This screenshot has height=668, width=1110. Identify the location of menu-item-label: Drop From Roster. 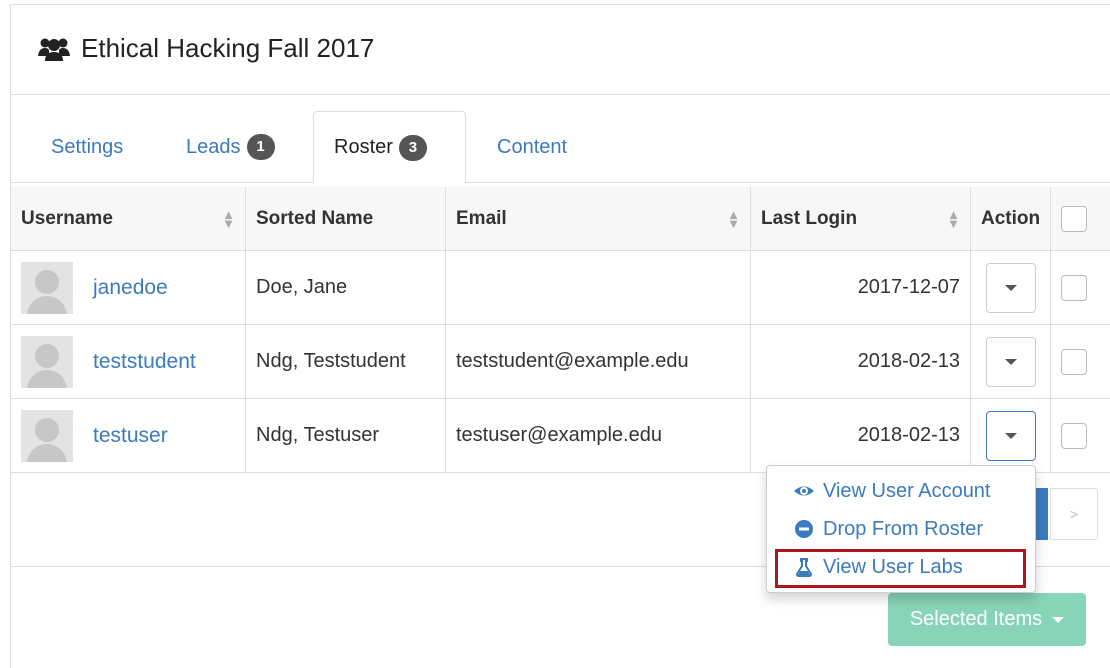
(903, 528).